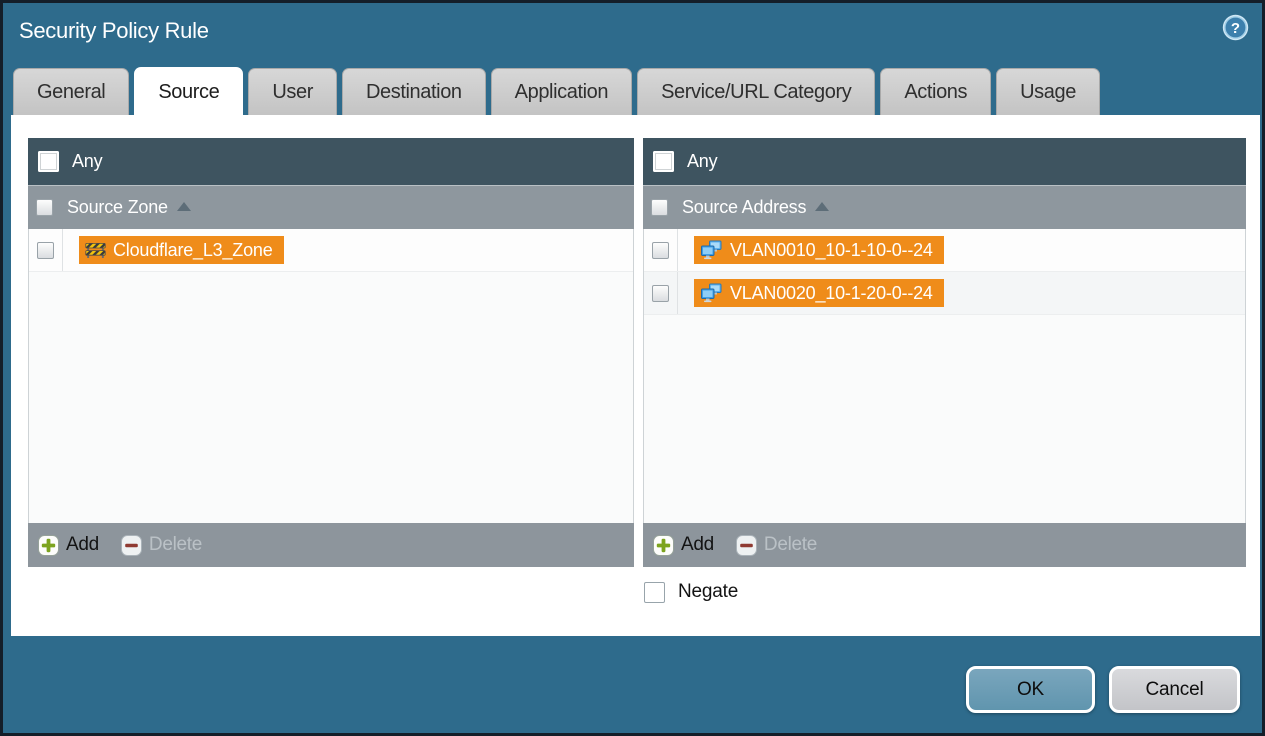  Describe the element at coordinates (331, 545) in the screenshot. I see `source-zone-toolbar: Add Delete` at that location.